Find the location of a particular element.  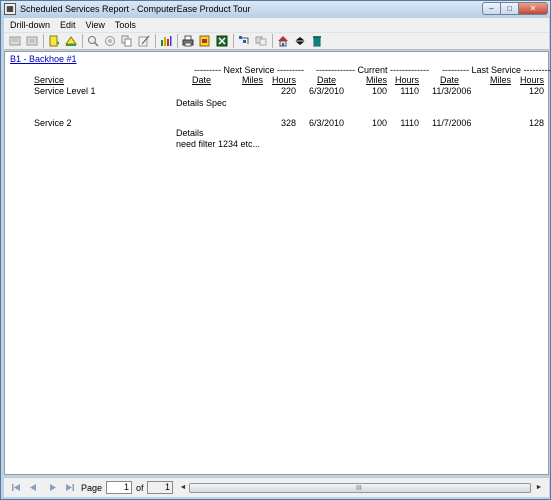

row1-next-hours: 220 is located at coordinates (288, 91).